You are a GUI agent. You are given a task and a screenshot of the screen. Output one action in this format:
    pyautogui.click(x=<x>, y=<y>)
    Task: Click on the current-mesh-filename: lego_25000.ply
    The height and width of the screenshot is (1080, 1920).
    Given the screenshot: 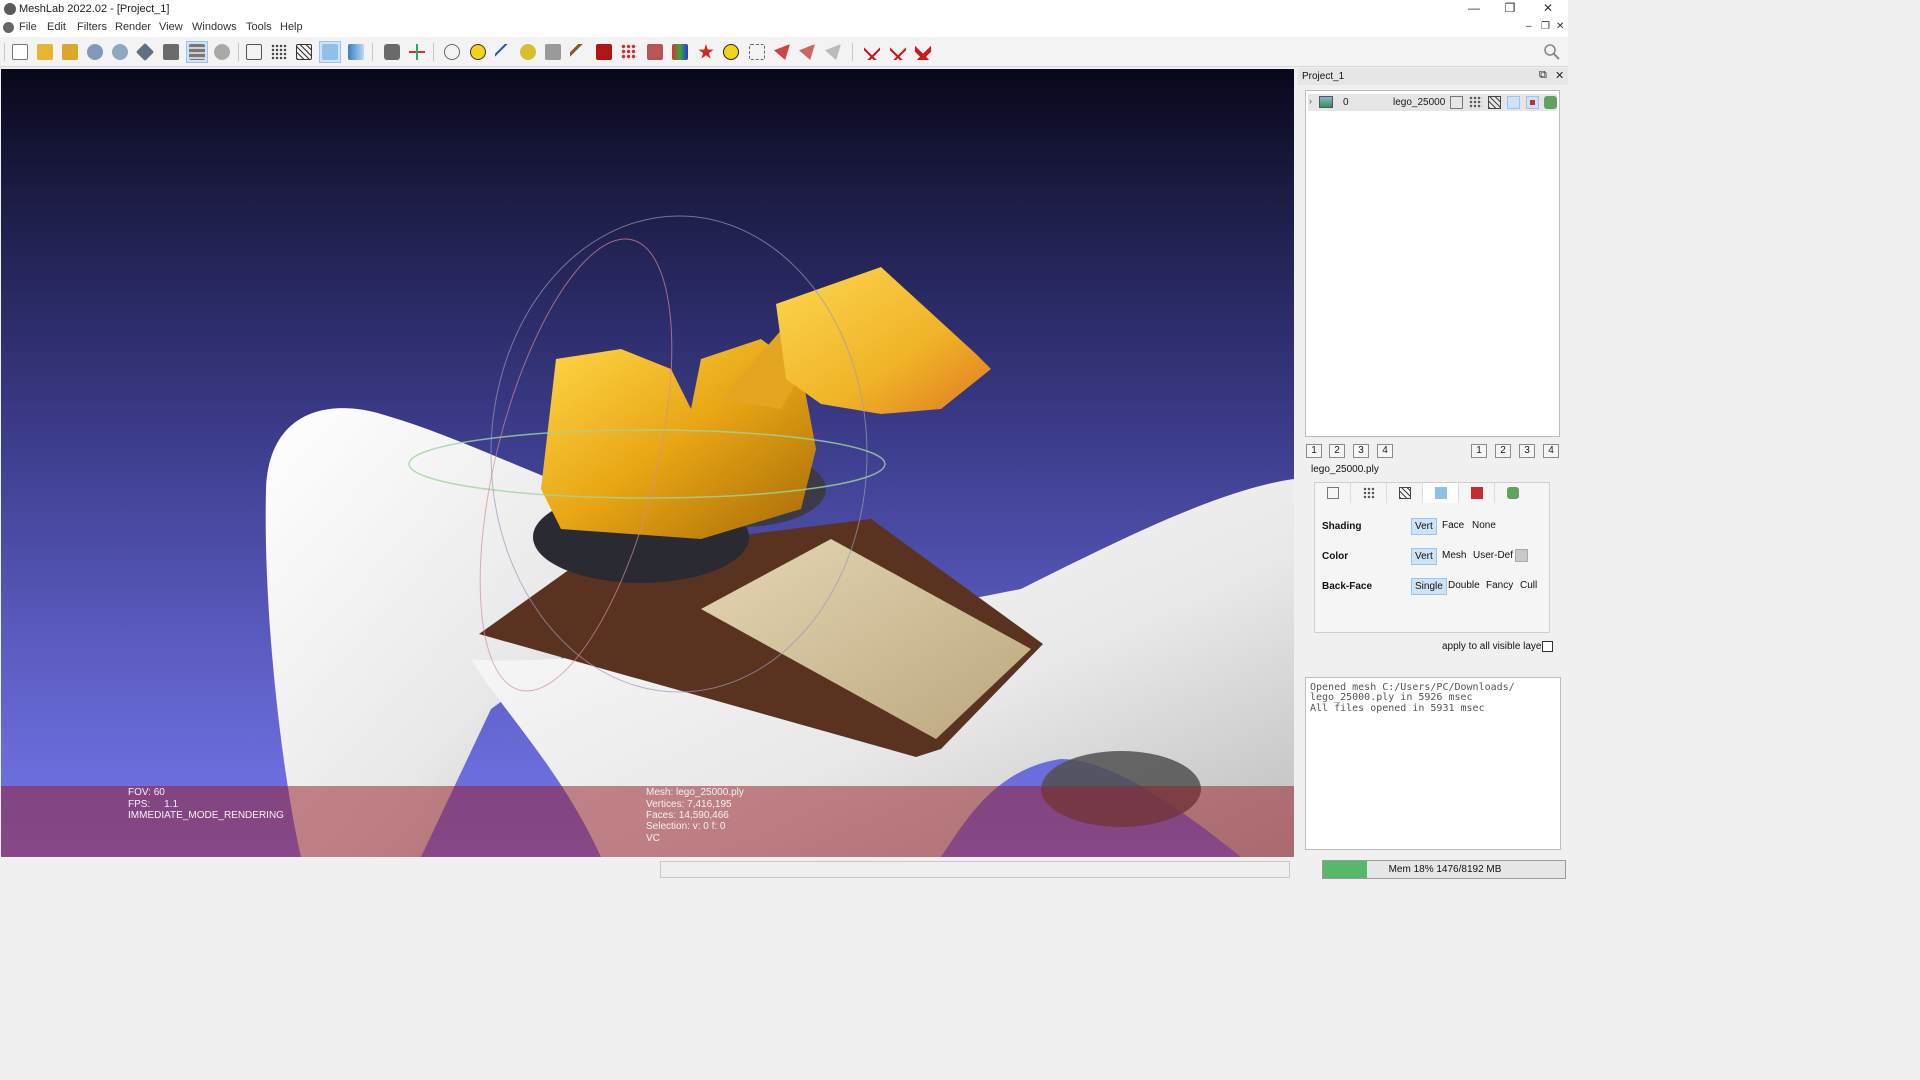 What is the action you would take?
    pyautogui.click(x=1345, y=469)
    